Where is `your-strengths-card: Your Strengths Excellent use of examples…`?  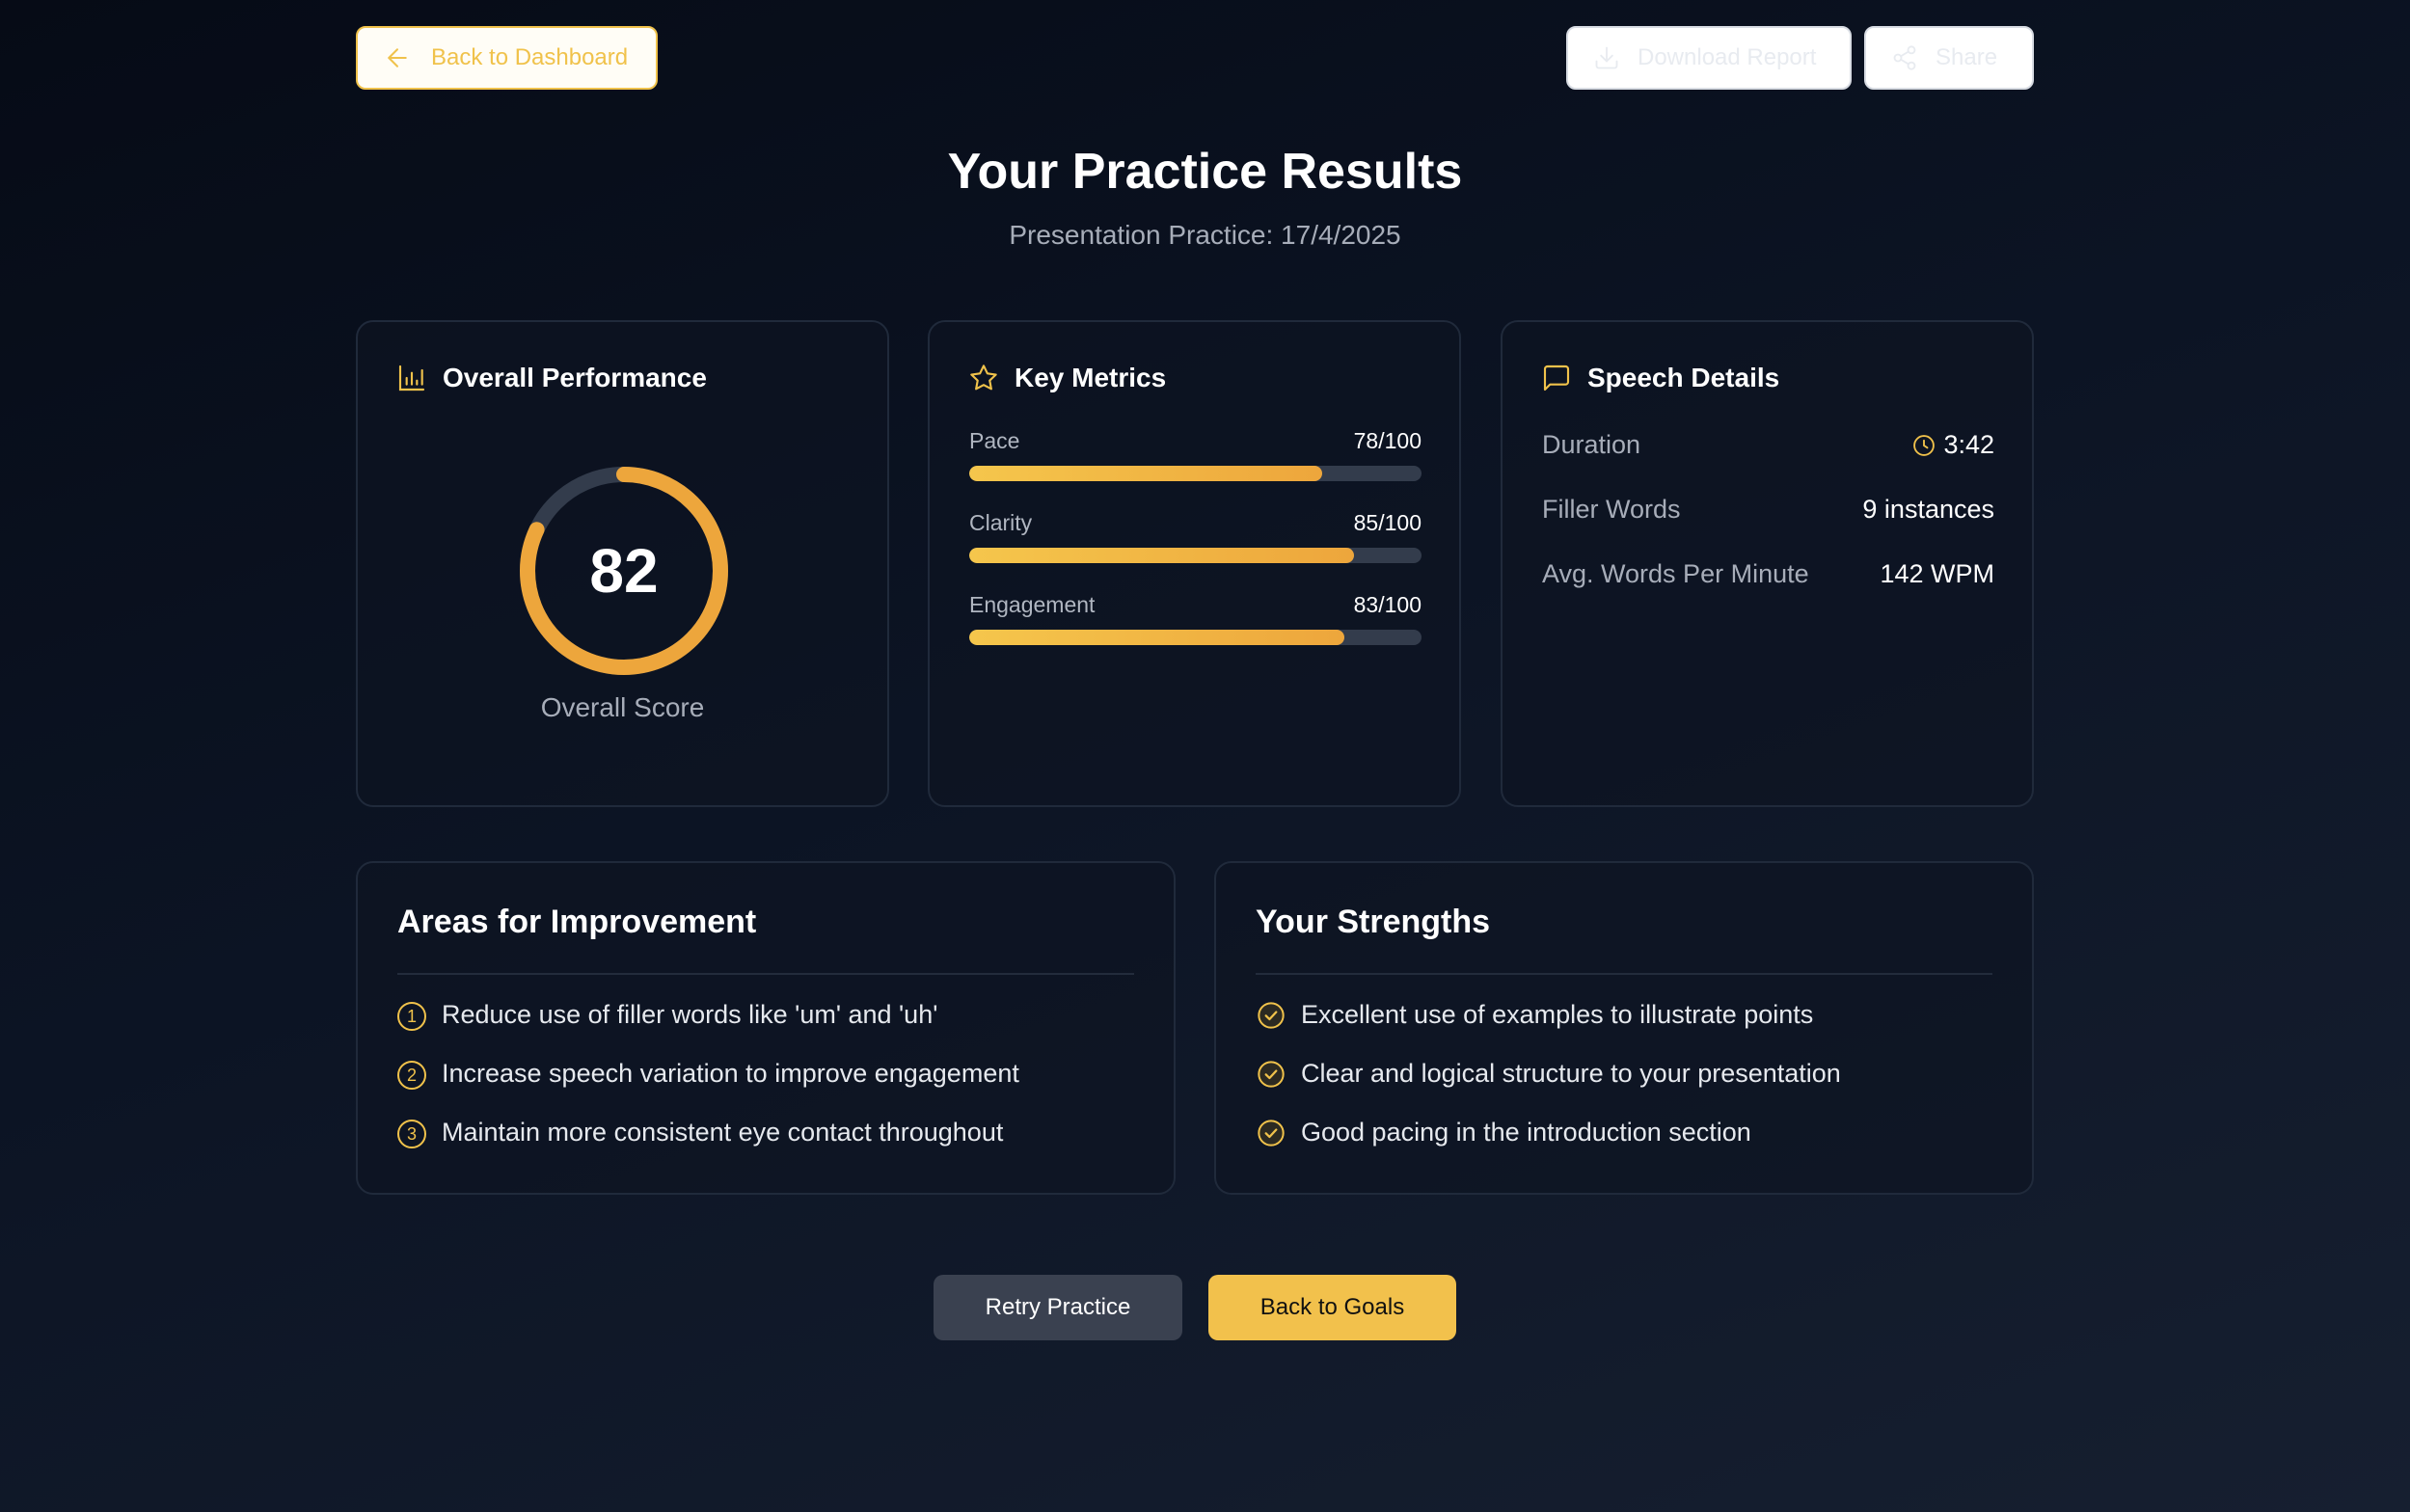
your-strengths-card: Your Strengths Excellent use of examples… is located at coordinates (1624, 1028).